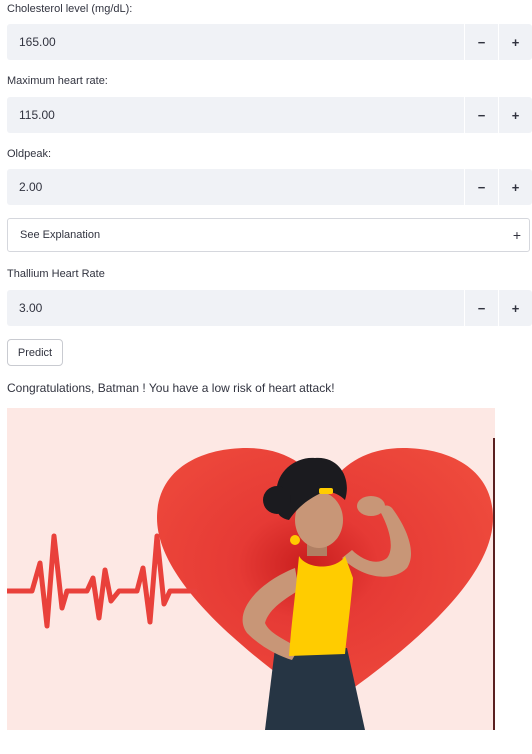 Image resolution: width=532 pixels, height=754 pixels. What do you see at coordinates (516, 235) in the screenshot?
I see `expand-plus-icon: +` at bounding box center [516, 235].